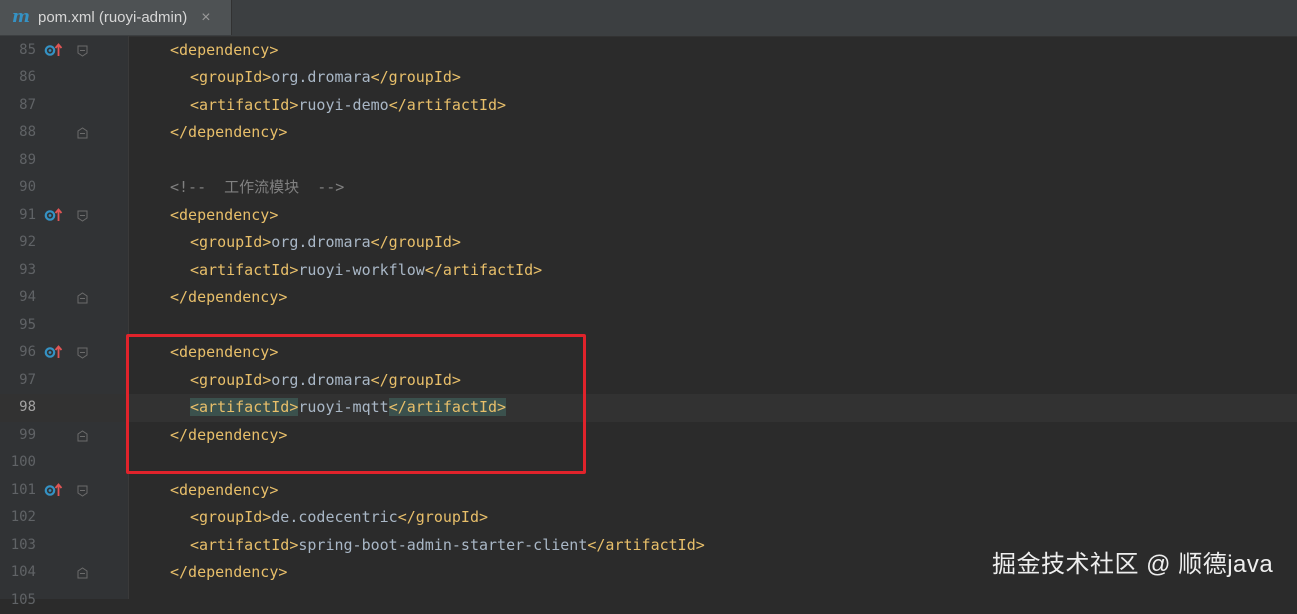  I want to click on tab-pom-xml: m pom.xml (ruoyi-admin) ×, so click(116, 17).